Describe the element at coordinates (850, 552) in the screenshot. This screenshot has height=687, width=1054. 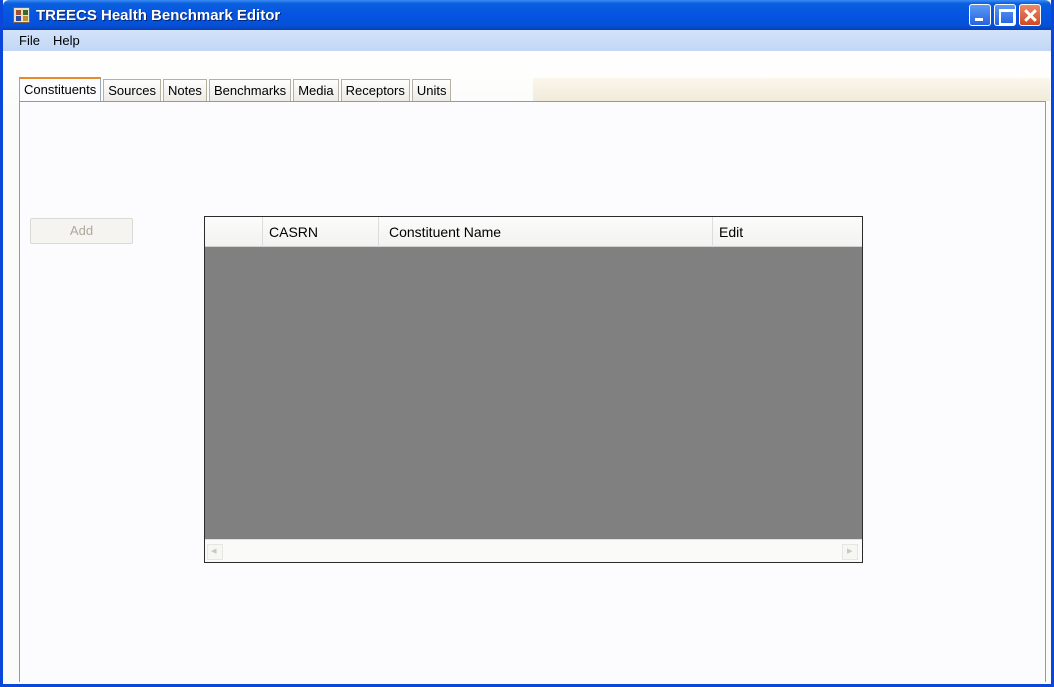
I see `scroll-right-arrow-icon` at that location.